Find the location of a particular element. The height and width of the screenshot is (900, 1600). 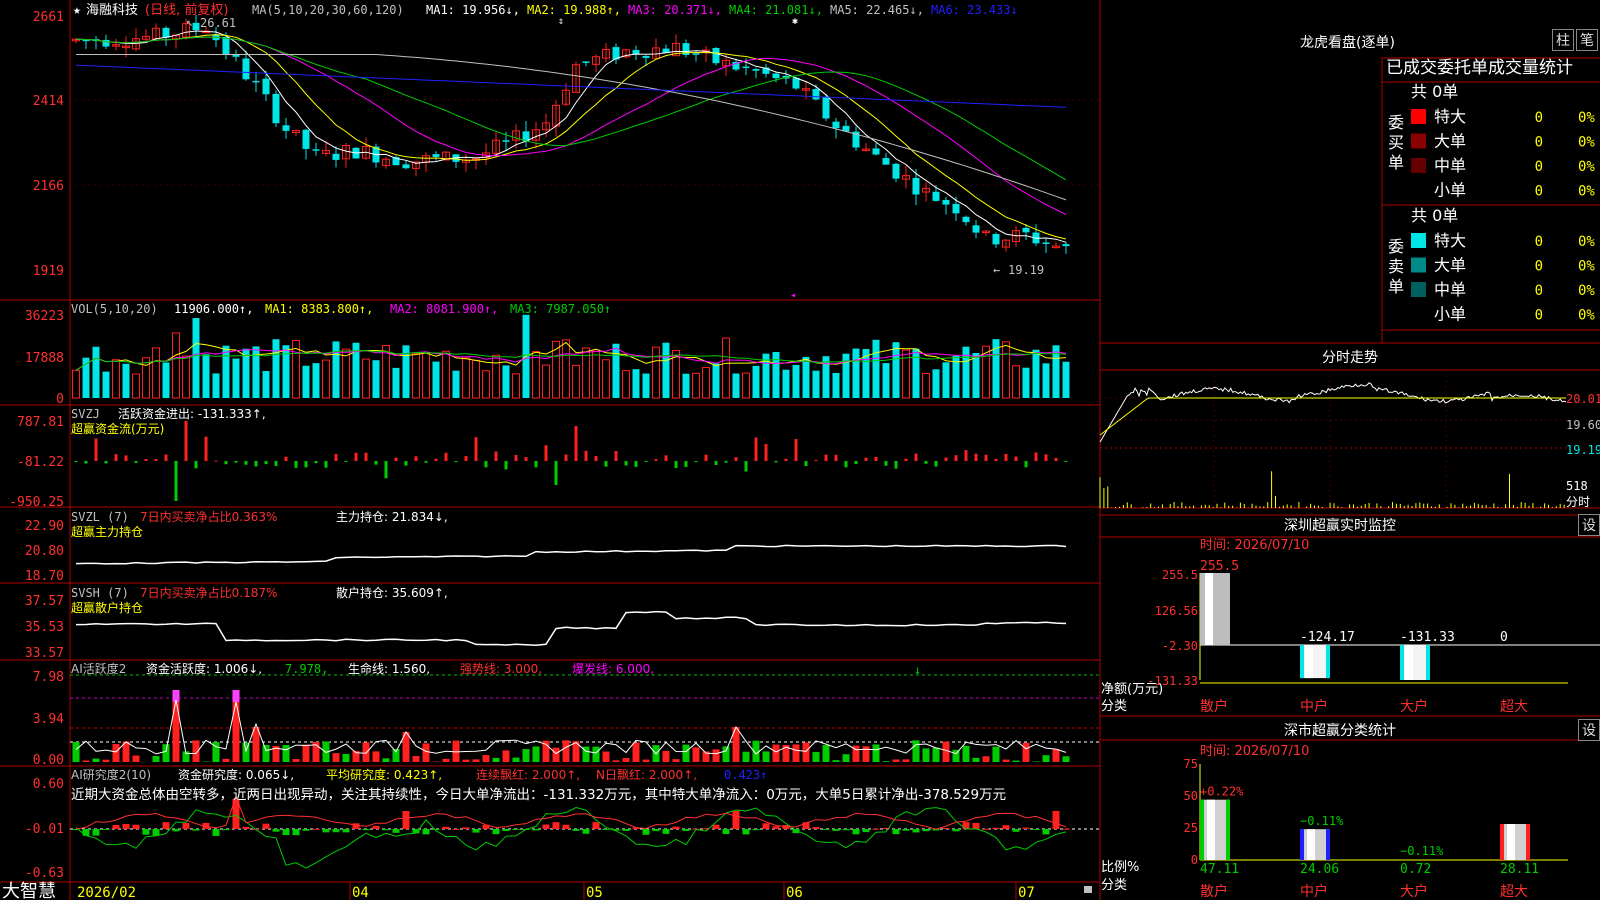

bar-mode-button: 柱 is located at coordinates (1563, 40).